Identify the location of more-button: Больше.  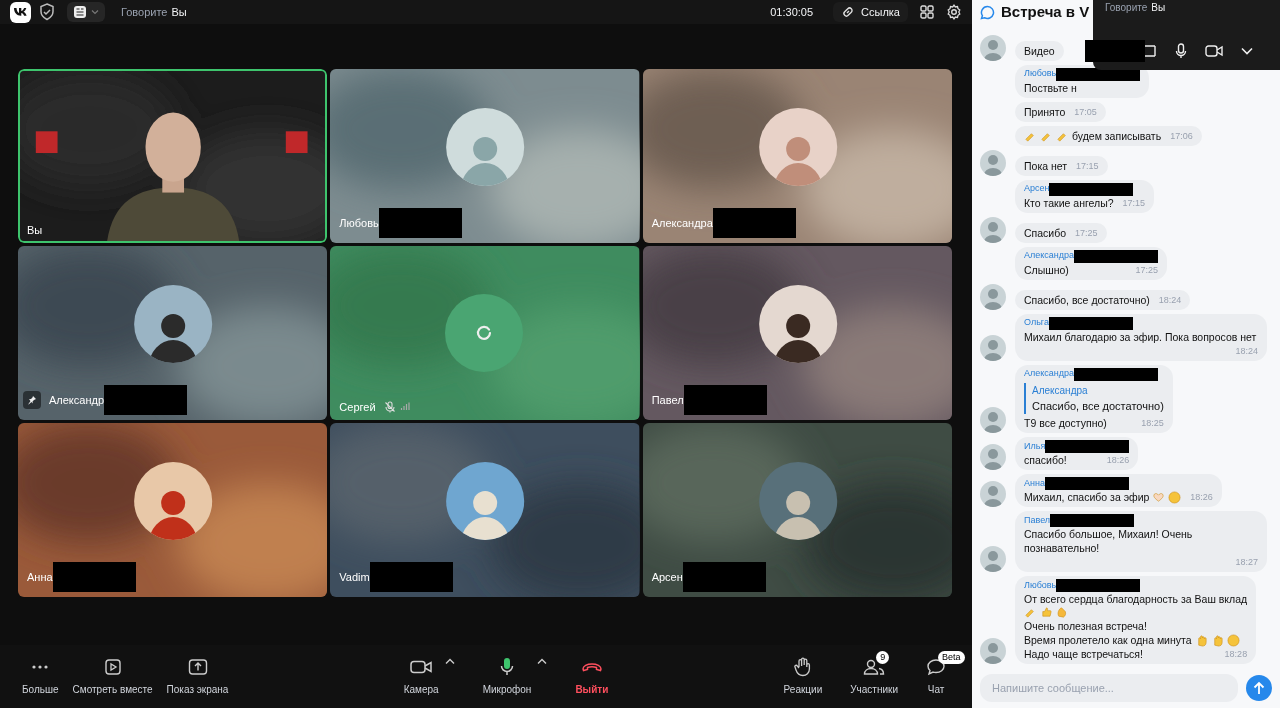
(40, 676).